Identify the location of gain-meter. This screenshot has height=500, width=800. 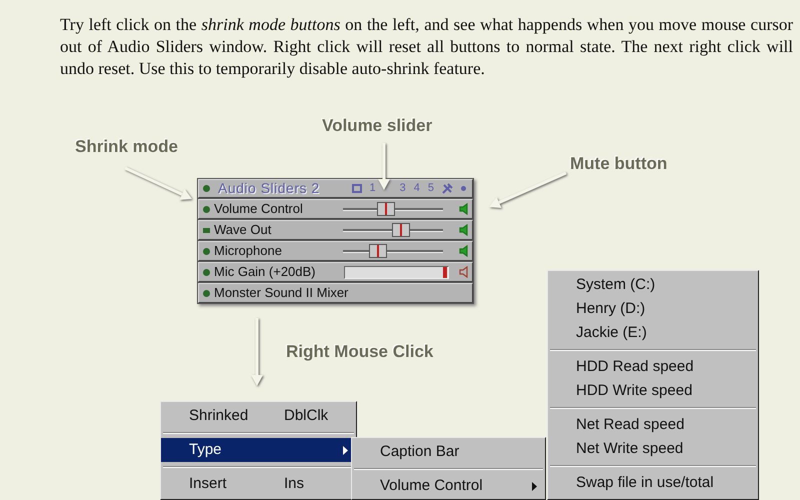
(396, 272).